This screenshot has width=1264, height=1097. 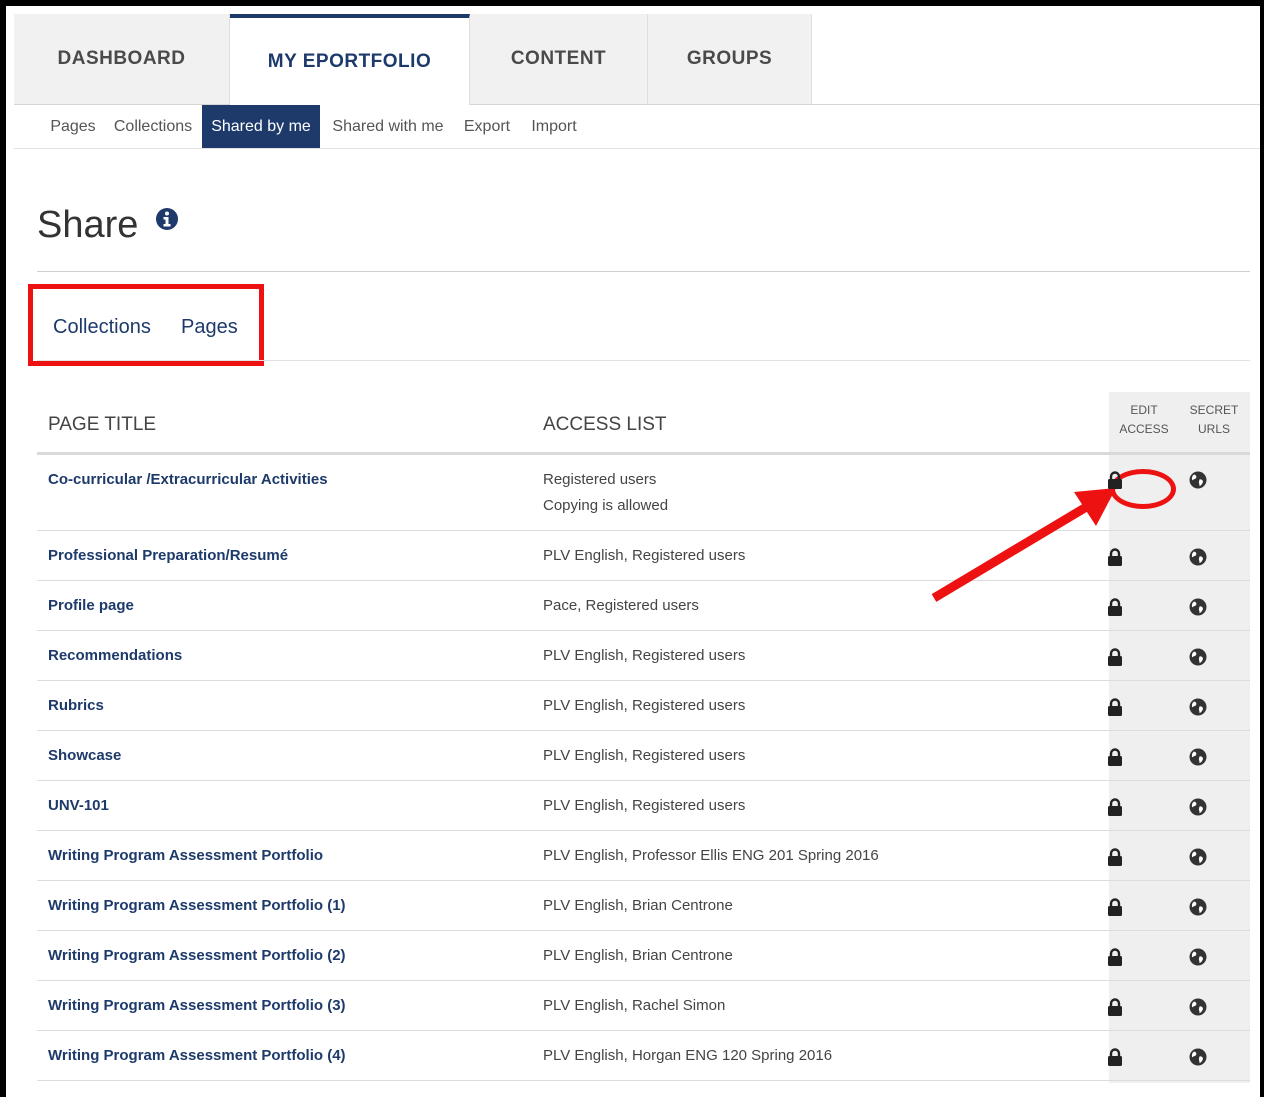 I want to click on row-access-list: PLV English, Horgan ENG 120 Spring 2016, so click(x=688, y=1055).